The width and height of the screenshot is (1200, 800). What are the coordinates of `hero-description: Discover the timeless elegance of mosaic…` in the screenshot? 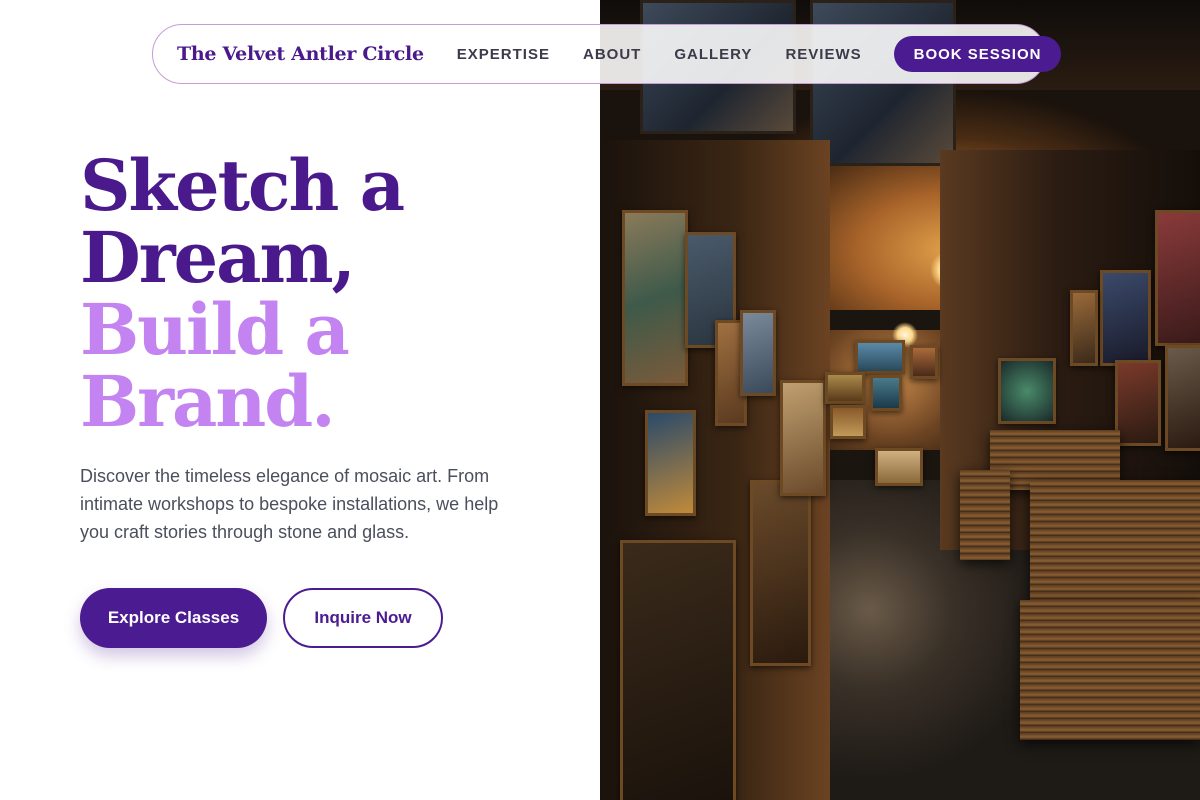 It's located at (289, 504).